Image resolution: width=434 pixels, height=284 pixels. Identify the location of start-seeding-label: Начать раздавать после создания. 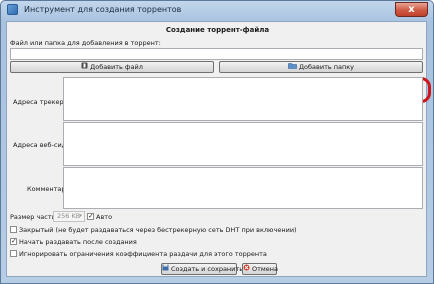
(78, 242).